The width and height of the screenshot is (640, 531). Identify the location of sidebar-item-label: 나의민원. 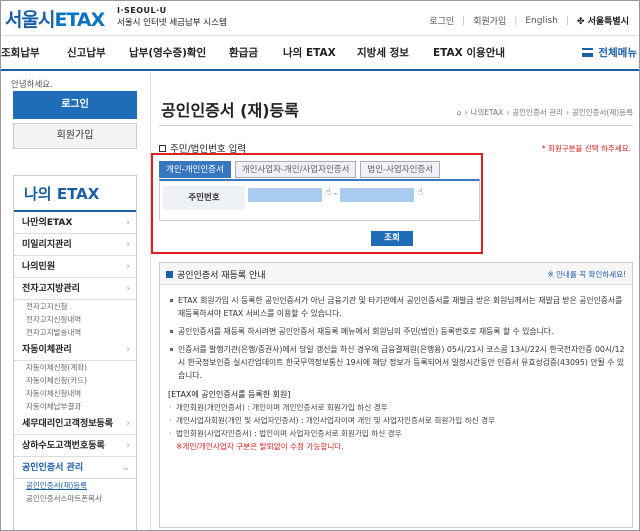
(39, 267).